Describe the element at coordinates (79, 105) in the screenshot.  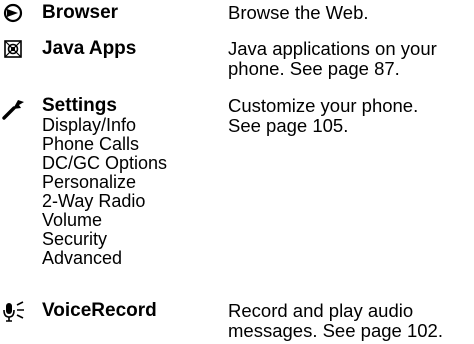
I see `entry-title: Settings` at that location.